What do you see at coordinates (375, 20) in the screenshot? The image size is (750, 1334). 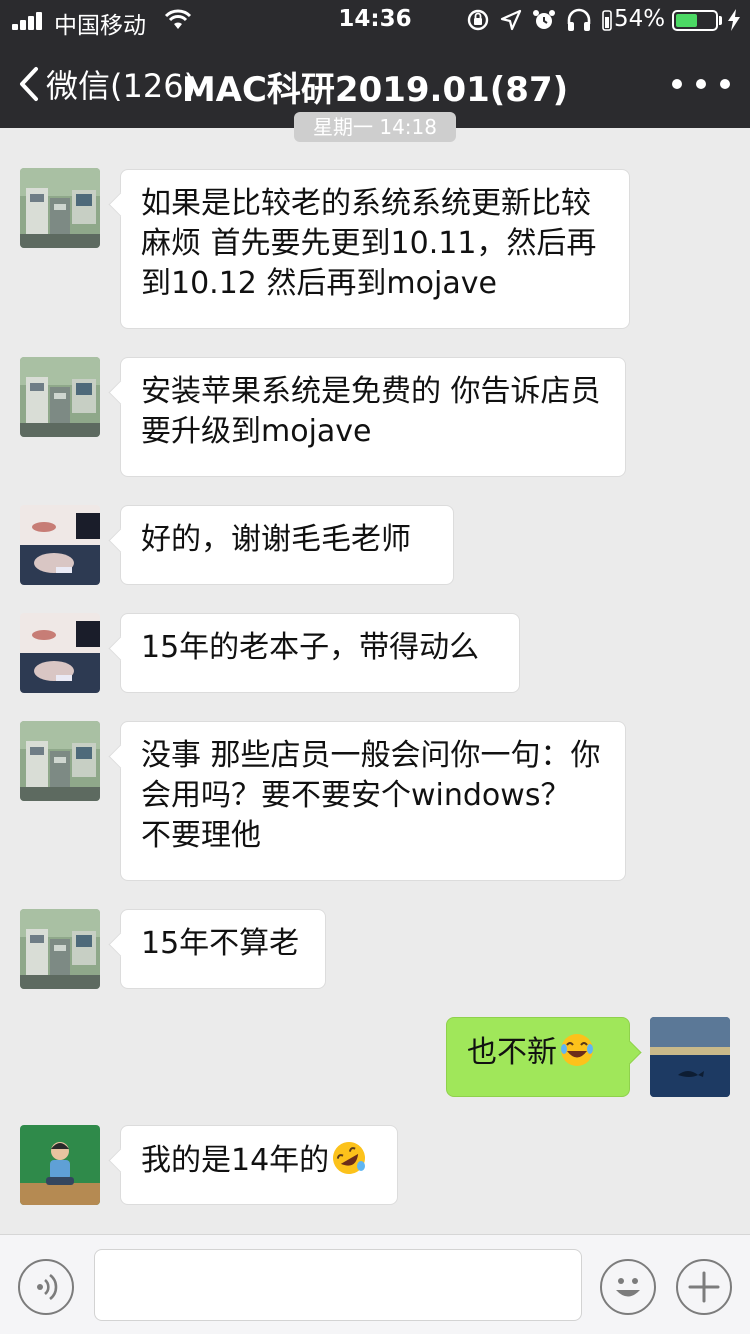 I see `status-bar: 中国移动 14:36 54%` at bounding box center [375, 20].